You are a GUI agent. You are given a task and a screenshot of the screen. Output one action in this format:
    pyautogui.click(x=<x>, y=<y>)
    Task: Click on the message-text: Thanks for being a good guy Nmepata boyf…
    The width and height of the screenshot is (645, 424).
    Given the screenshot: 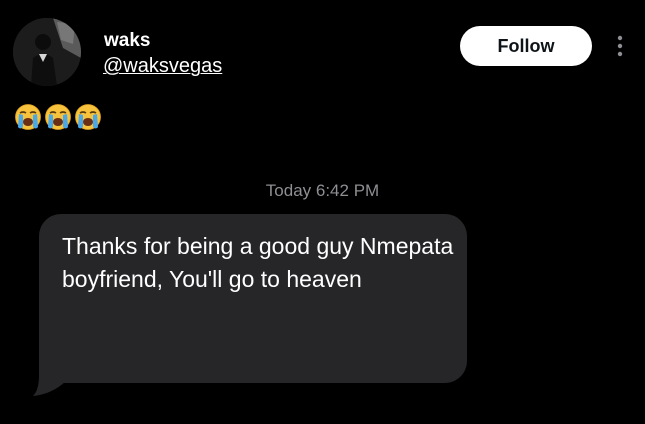 What is the action you would take?
    pyautogui.click(x=258, y=262)
    